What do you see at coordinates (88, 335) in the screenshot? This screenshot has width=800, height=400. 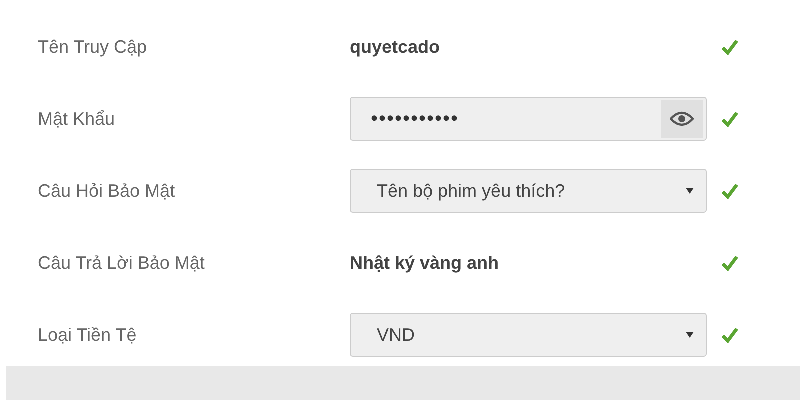 I see `field-label: Loại Tiền Tệ` at bounding box center [88, 335].